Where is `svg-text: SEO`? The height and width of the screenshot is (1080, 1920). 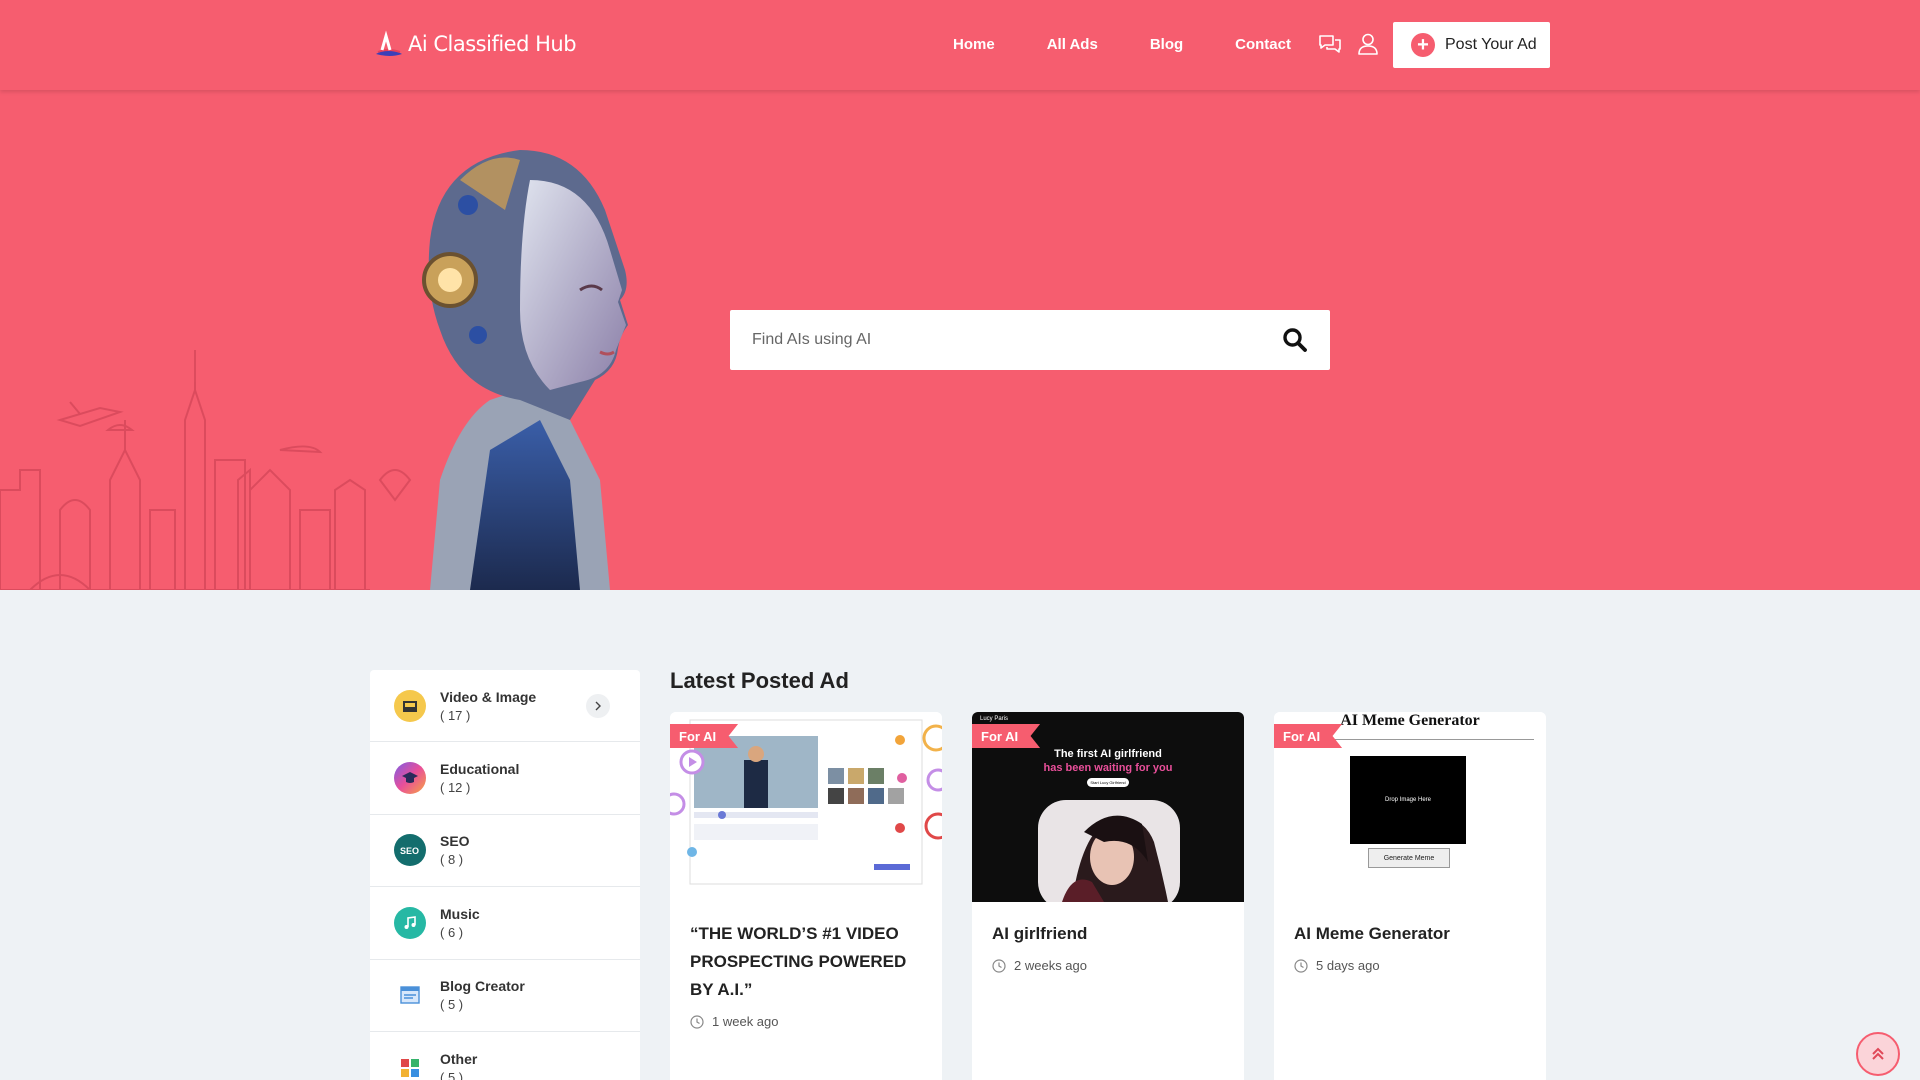
svg-text: SEO is located at coordinates (409, 851).